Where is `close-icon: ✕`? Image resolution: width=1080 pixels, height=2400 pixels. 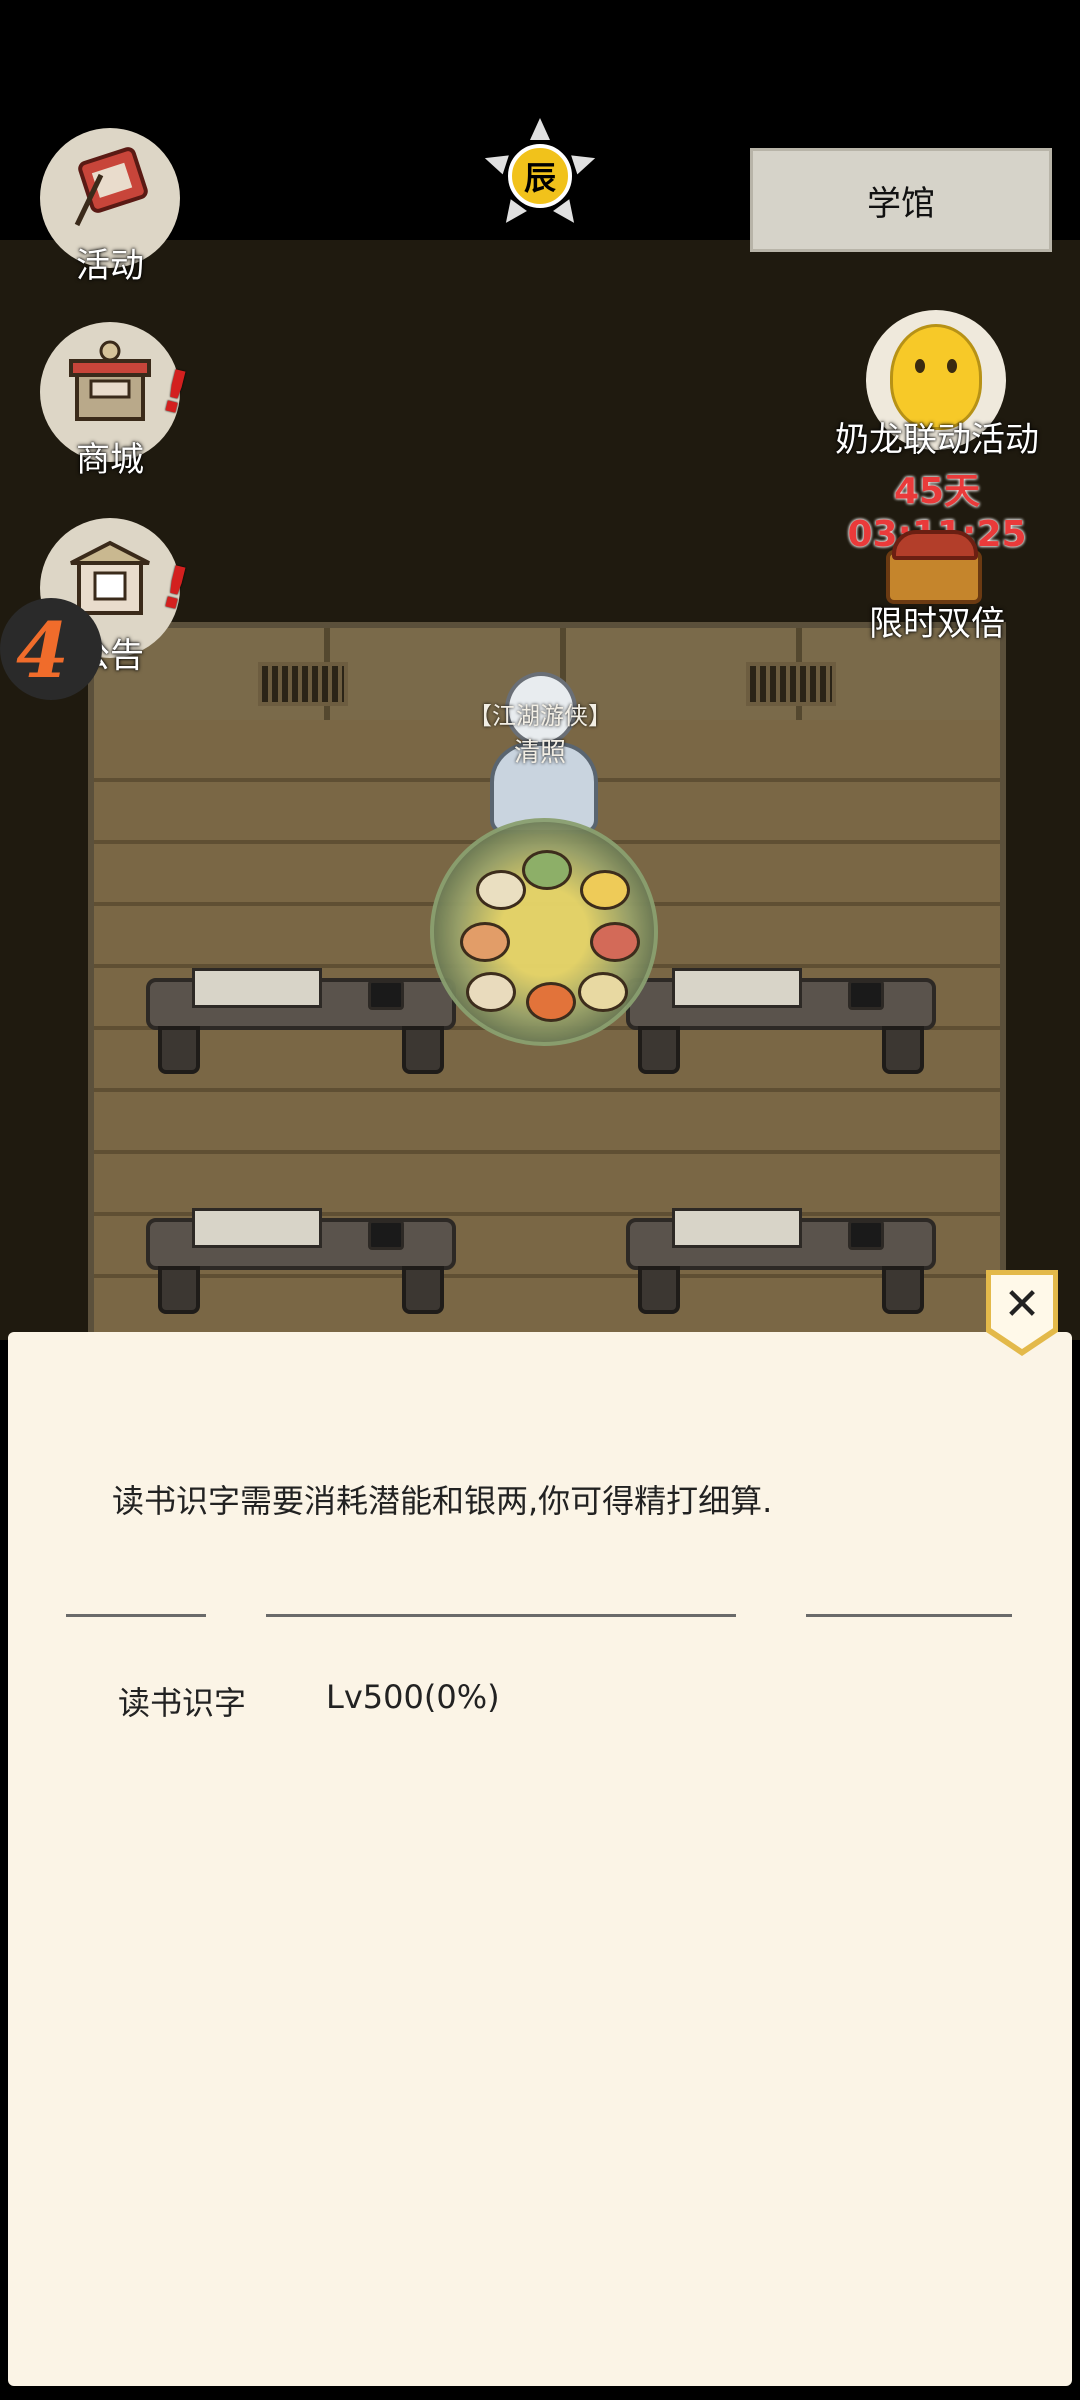
close-icon: ✕ is located at coordinates (1022, 1304).